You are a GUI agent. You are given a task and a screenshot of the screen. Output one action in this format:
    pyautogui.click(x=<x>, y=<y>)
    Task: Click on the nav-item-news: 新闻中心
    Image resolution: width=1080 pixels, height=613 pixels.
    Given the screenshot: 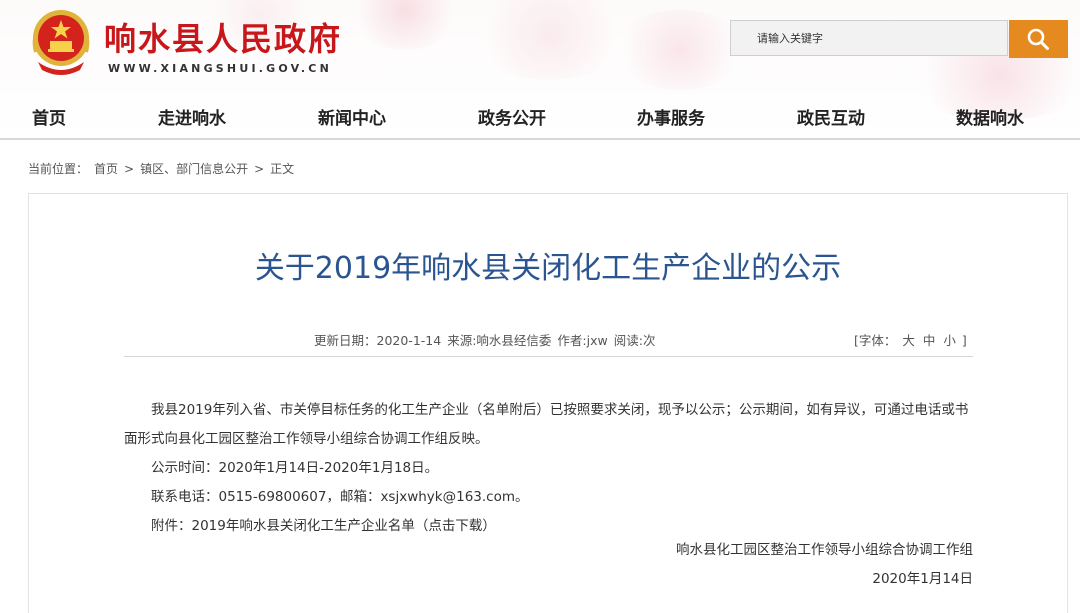 What is the action you would take?
    pyautogui.click(x=352, y=116)
    